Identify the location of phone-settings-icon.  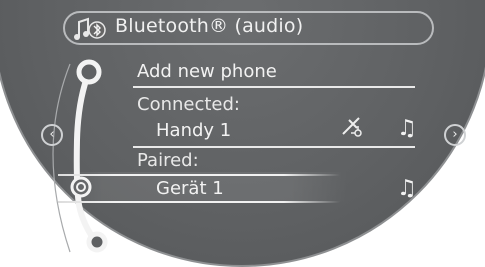
(352, 127).